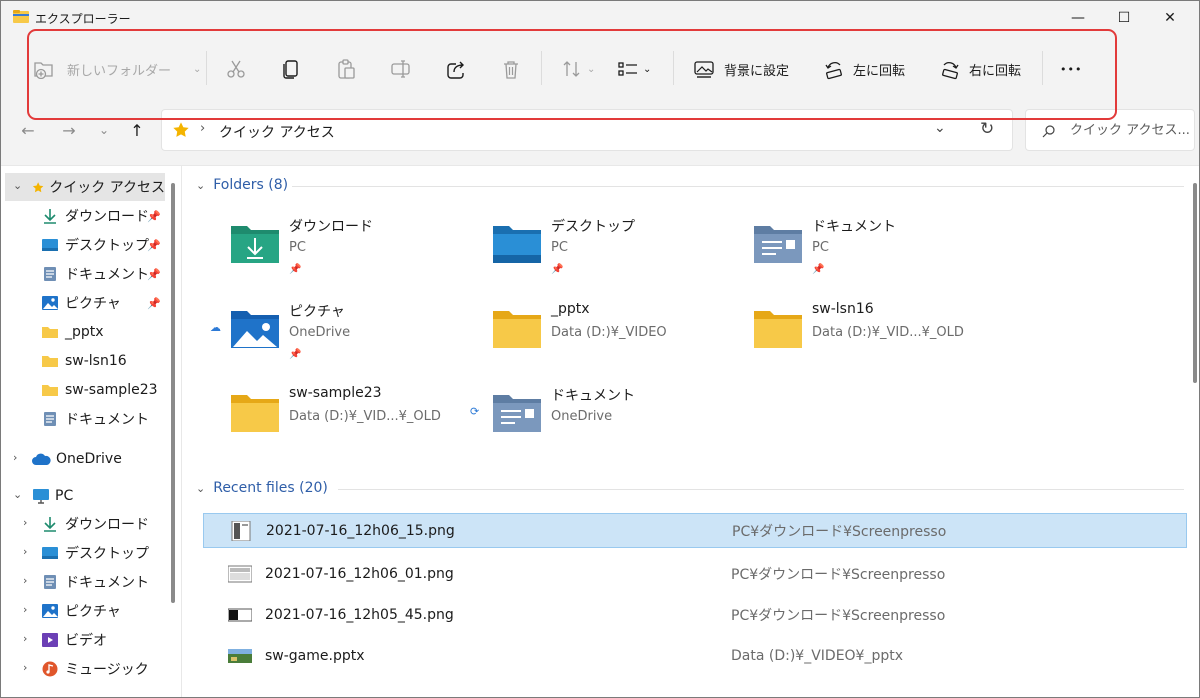  Describe the element at coordinates (91, 669) in the screenshot. I see `sidebar-item-pc-music: › ミュージック` at that location.